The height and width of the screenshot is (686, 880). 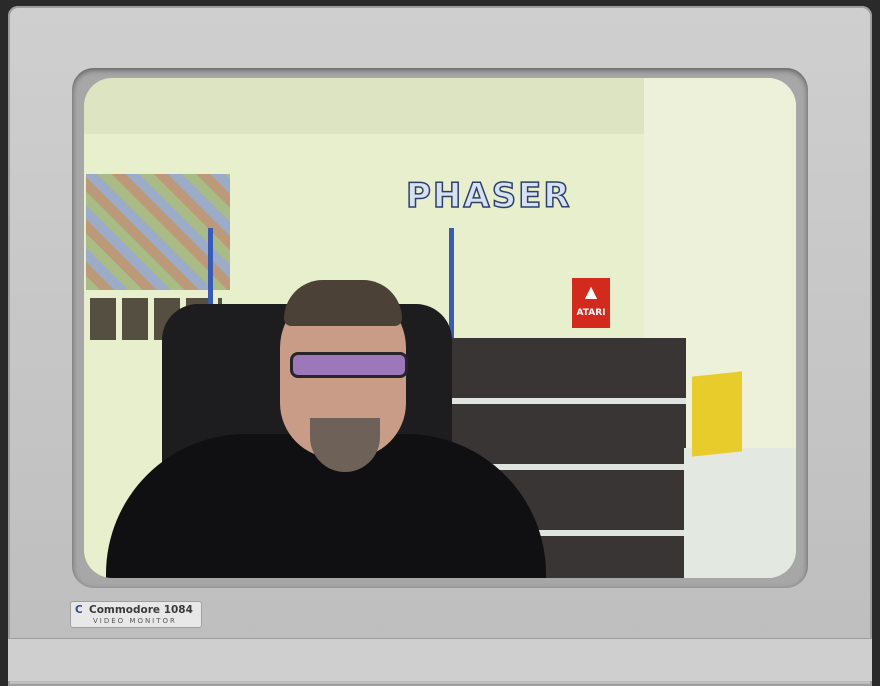 I want to click on monitor-base-lip, so click(x=440, y=659).